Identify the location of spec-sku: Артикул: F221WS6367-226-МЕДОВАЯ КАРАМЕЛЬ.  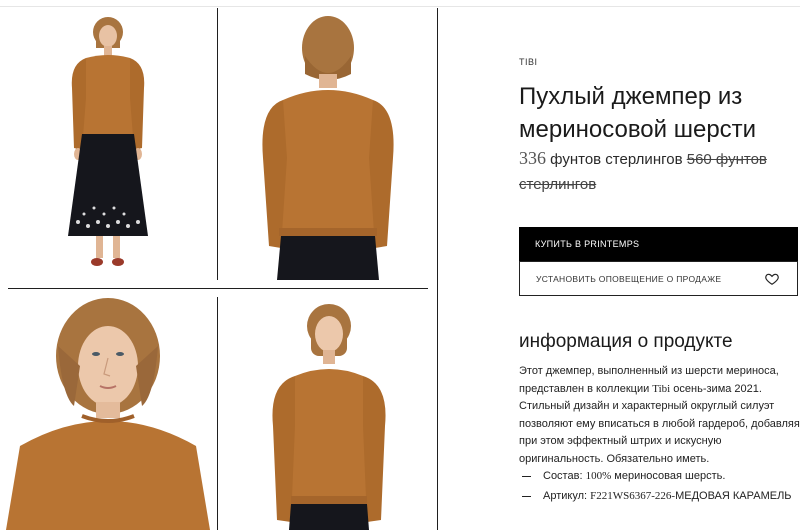
(659, 496).